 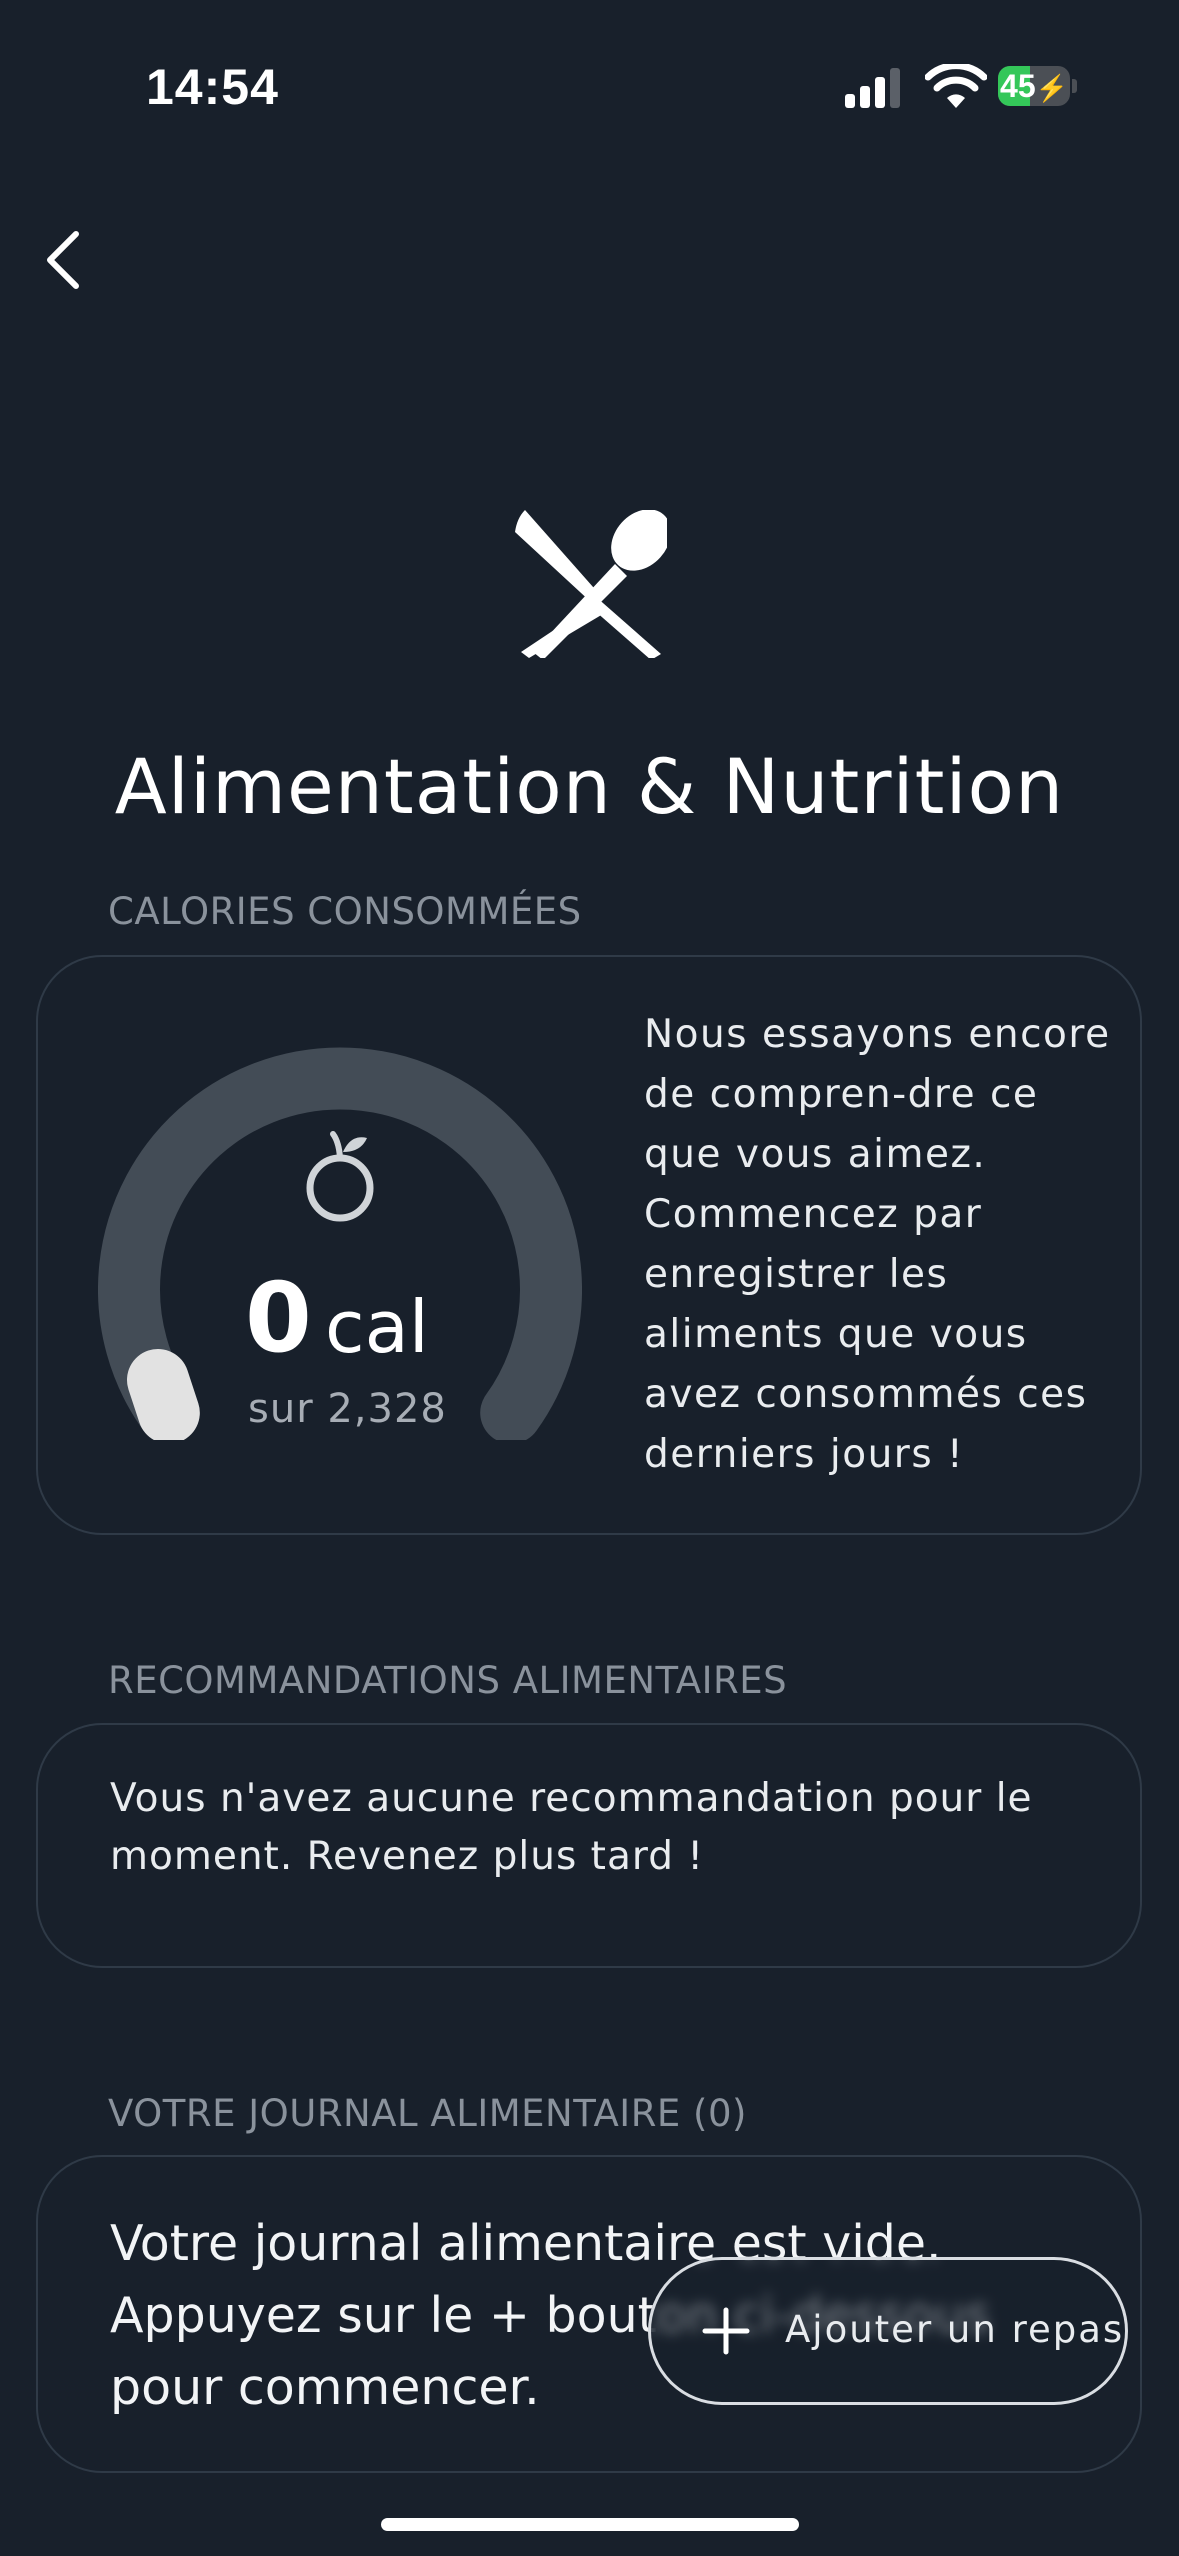 I want to click on wifi-icon, so click(x=956, y=86).